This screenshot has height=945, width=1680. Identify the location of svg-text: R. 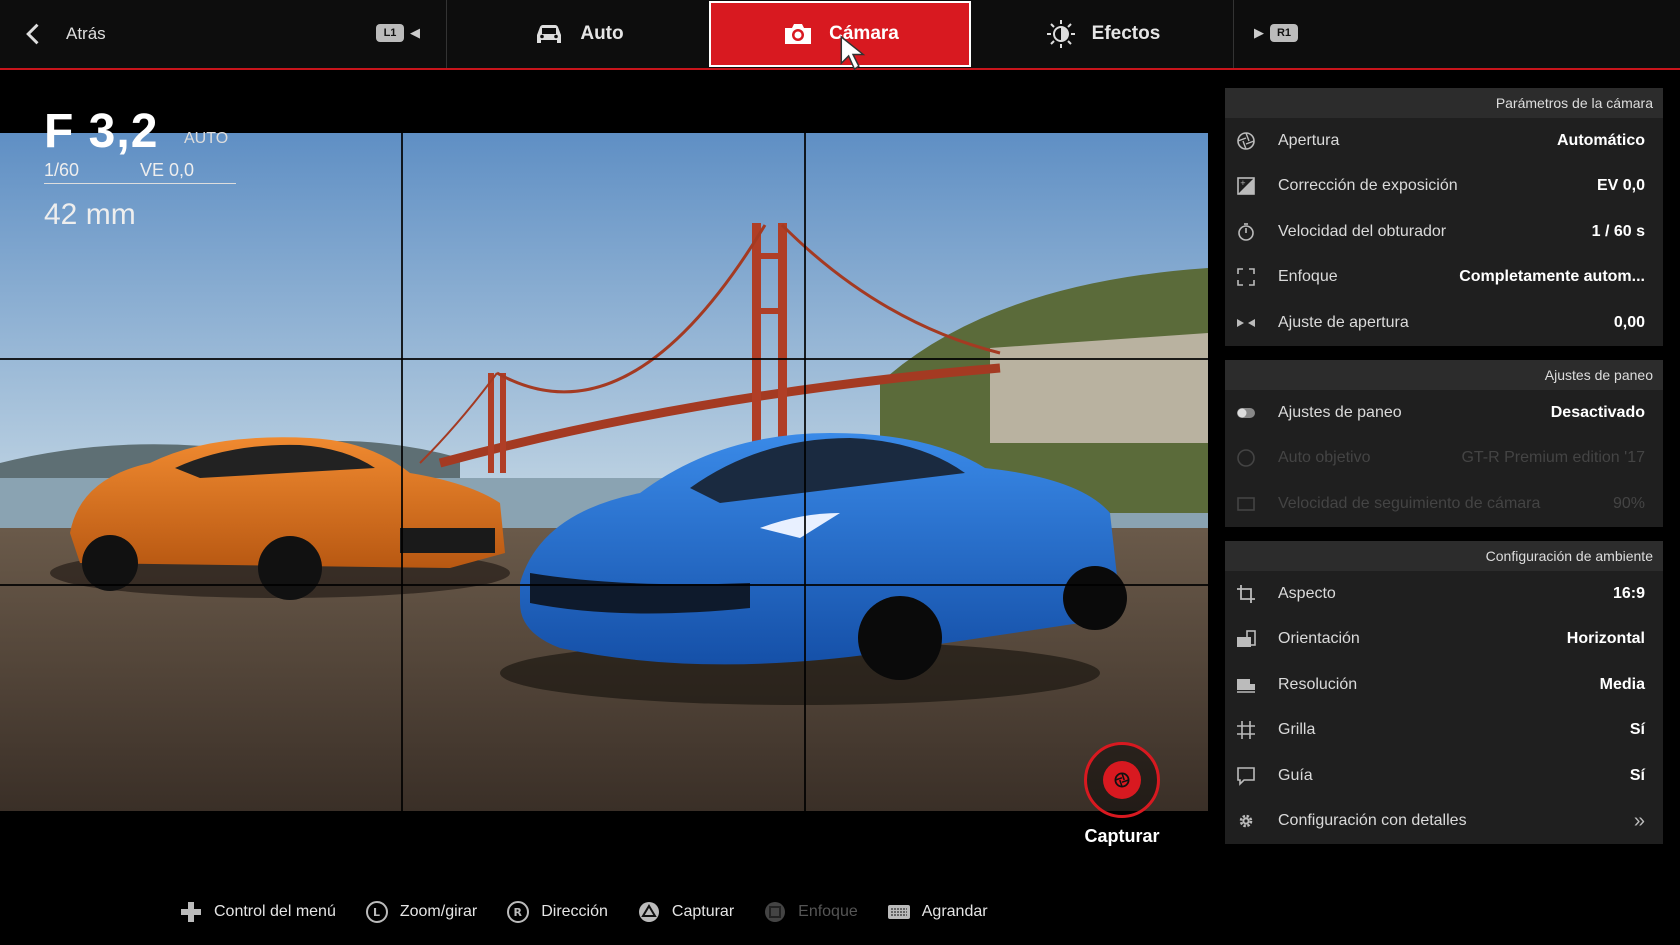
(518, 912).